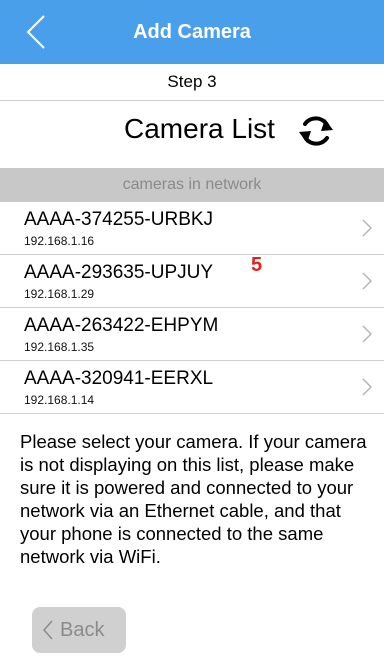 The image size is (384, 659). I want to click on camera-name: AAAA-320941-EERXL, so click(119, 378).